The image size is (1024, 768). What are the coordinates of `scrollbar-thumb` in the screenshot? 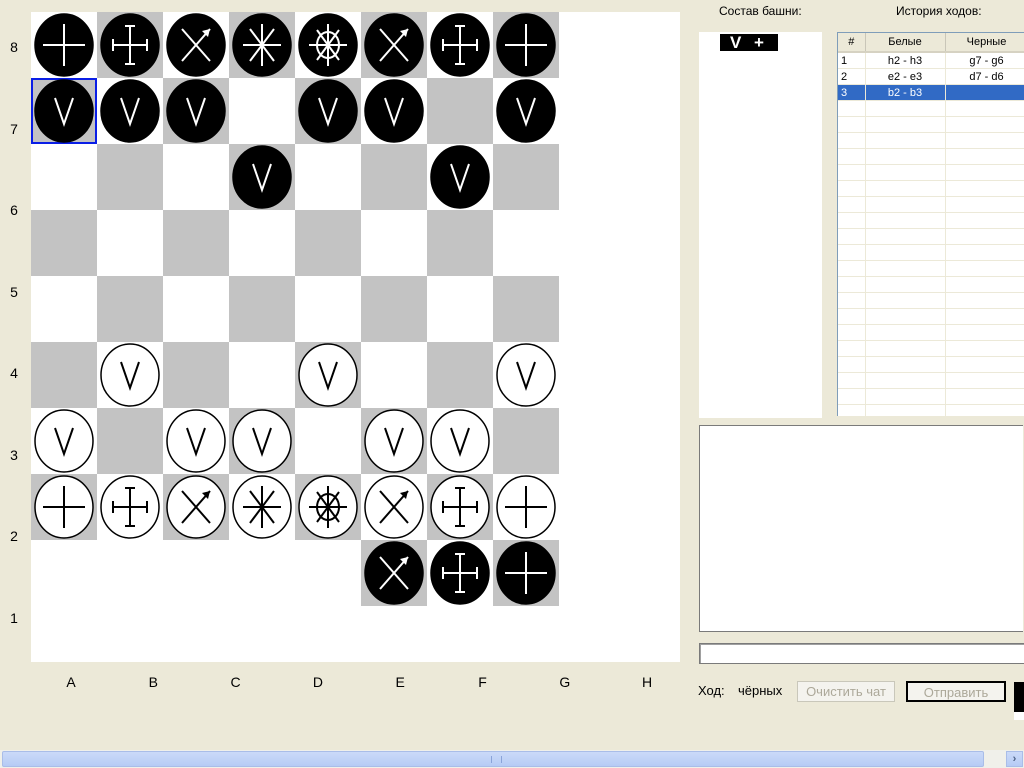 It's located at (493, 759).